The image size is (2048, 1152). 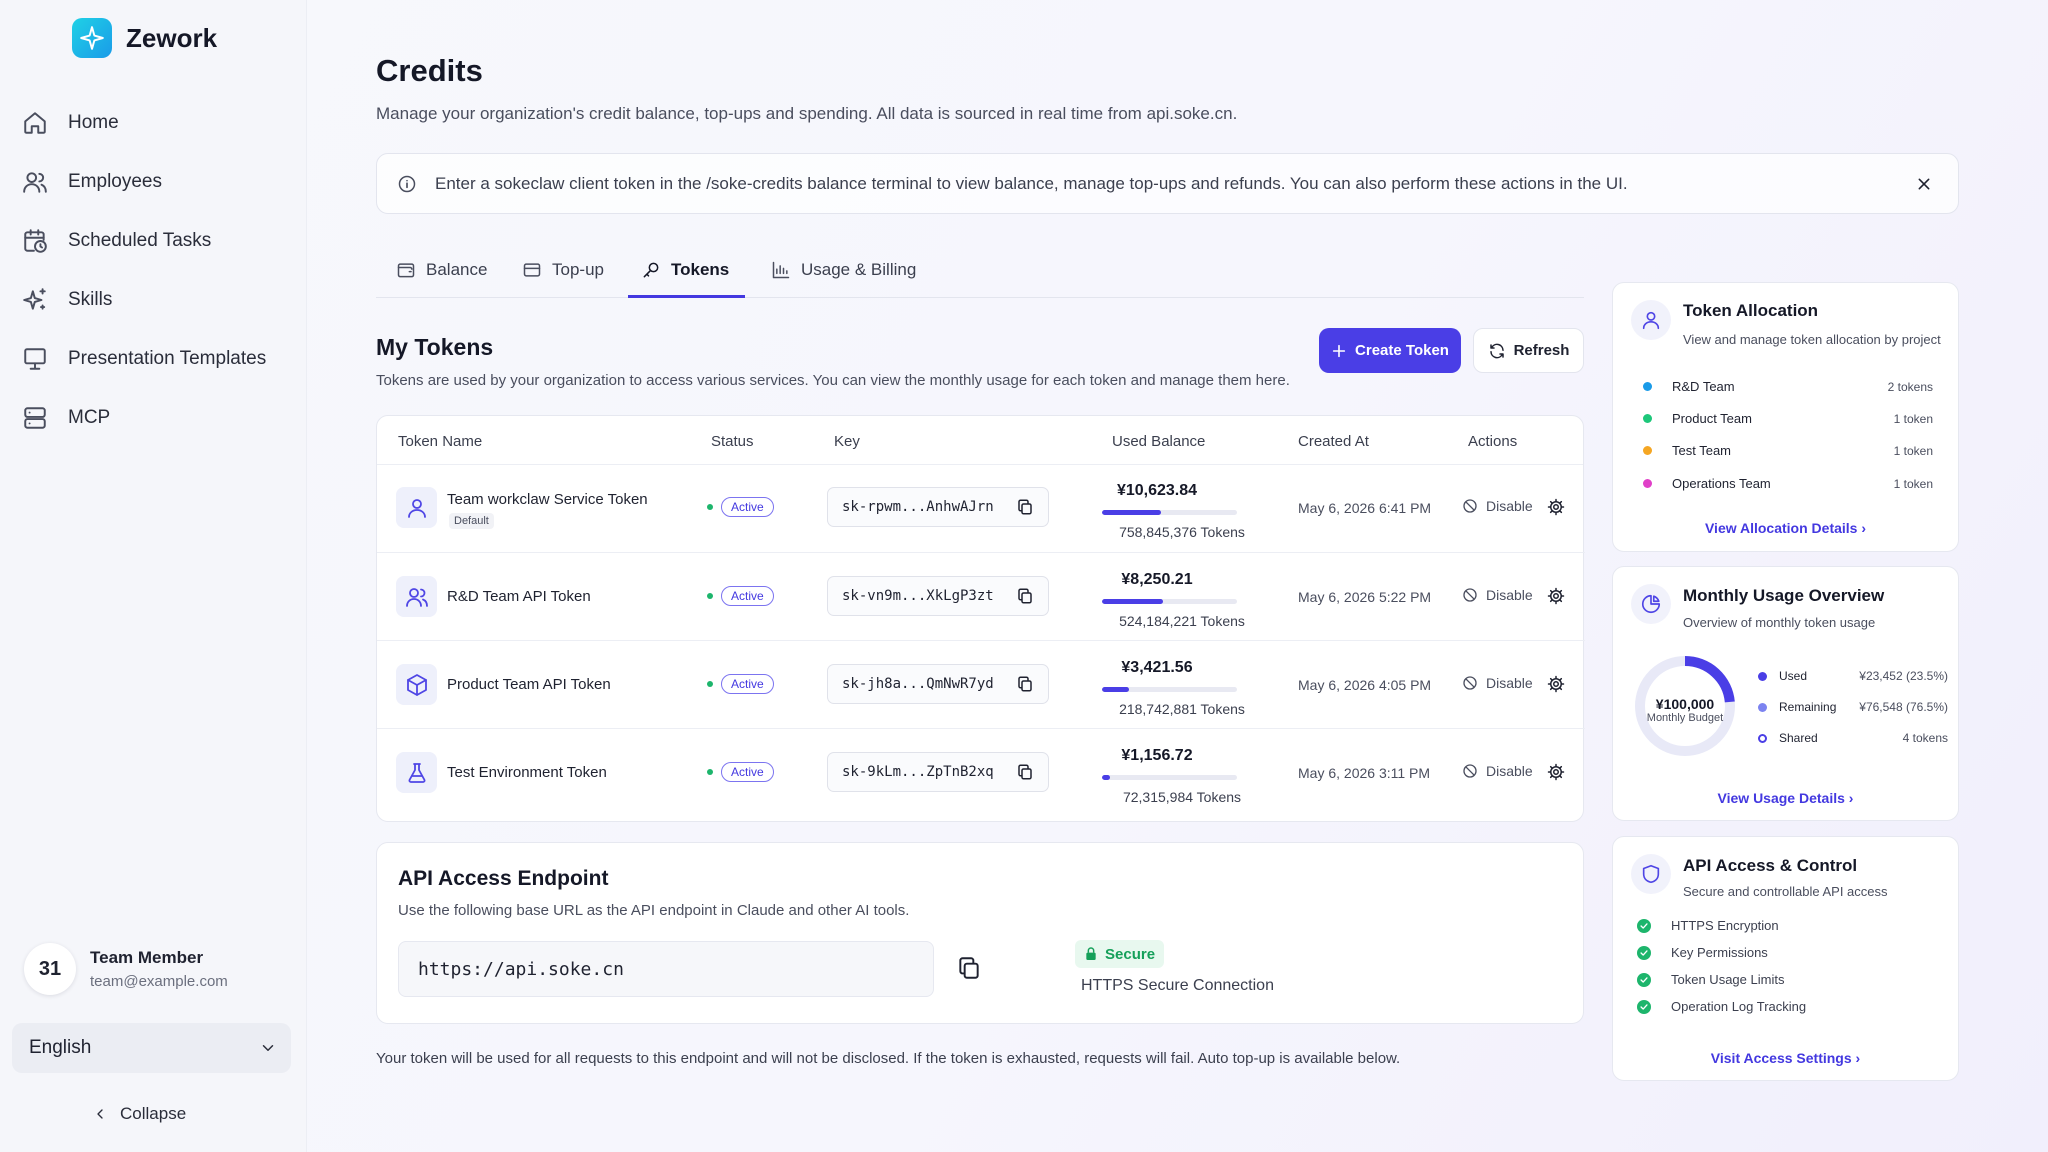 What do you see at coordinates (139, 1114) in the screenshot?
I see `collapse-button: Collapse` at bounding box center [139, 1114].